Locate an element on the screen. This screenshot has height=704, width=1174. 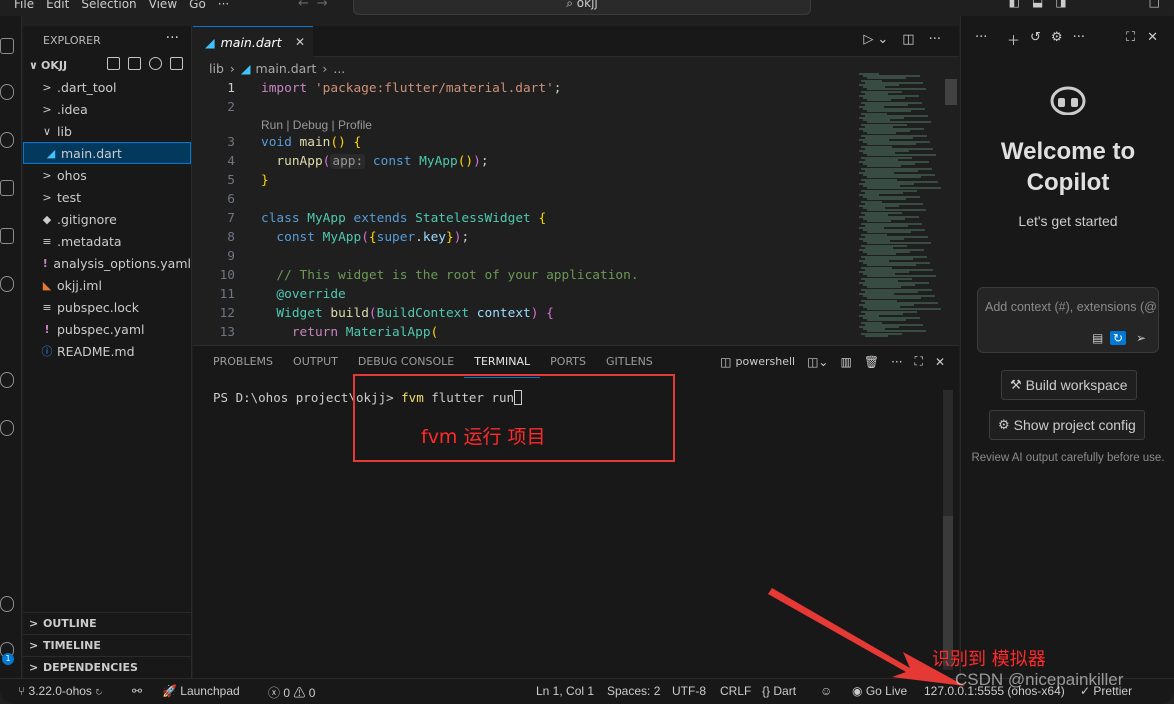
tree-item: > .dart_tool is located at coordinates (107, 87).